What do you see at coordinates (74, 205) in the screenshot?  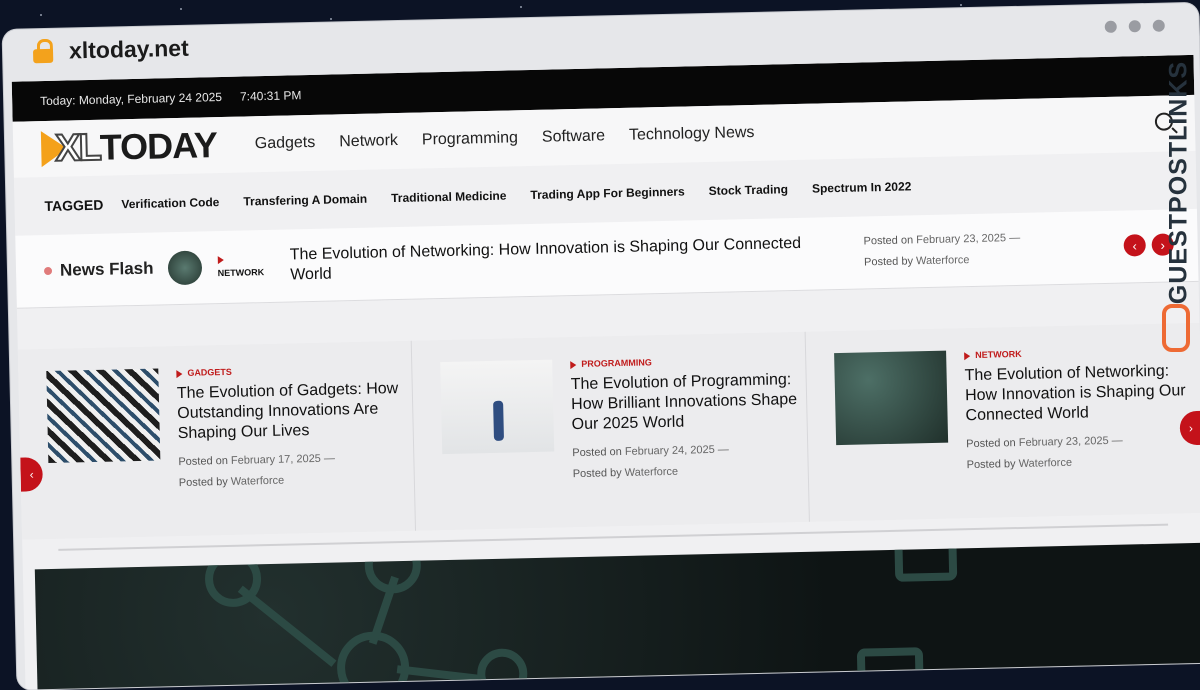 I see `tagged-label: TAGGED` at bounding box center [74, 205].